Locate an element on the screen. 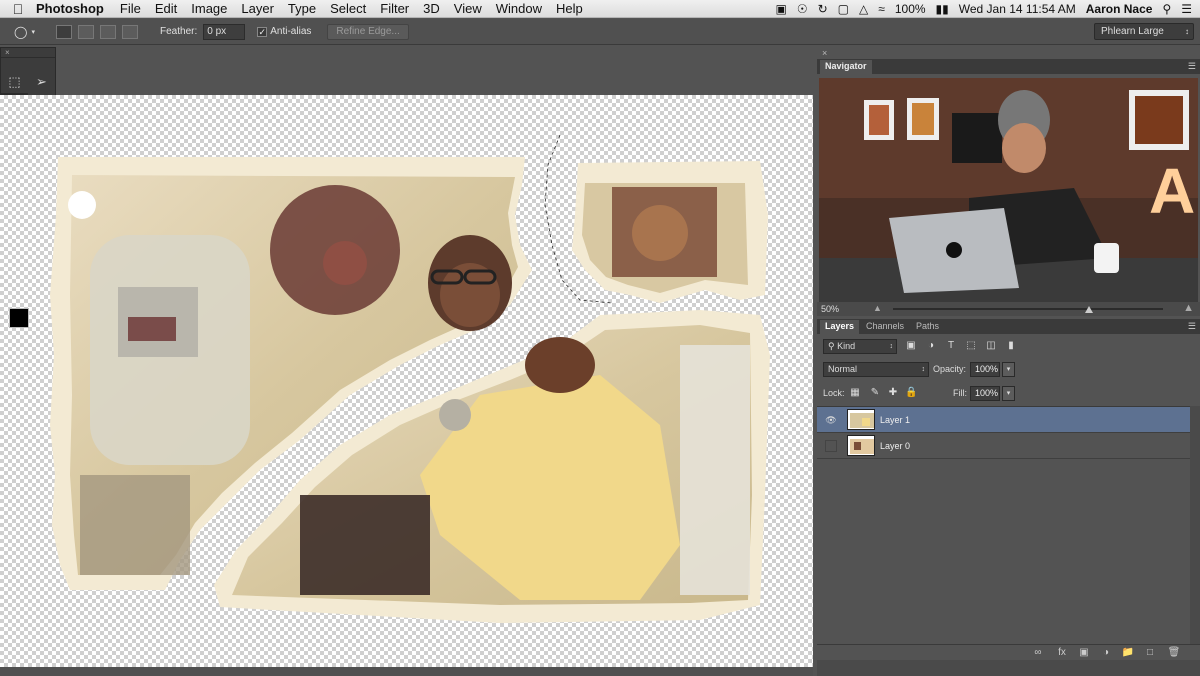 Image resolution: width=1200 pixels, height=676 pixels. tab-layers: Layers is located at coordinates (840, 327).